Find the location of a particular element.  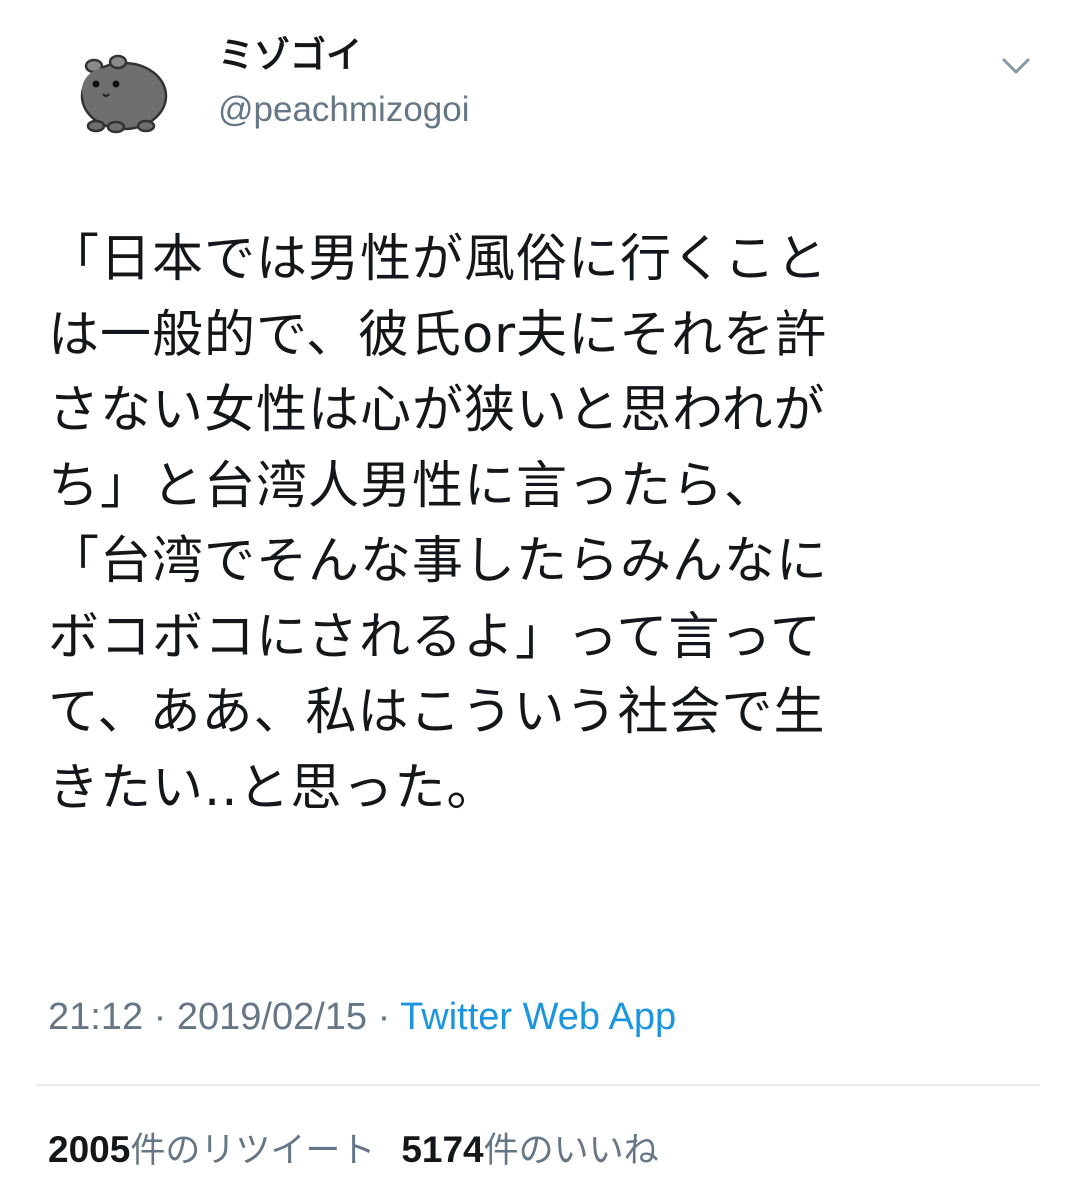

guinea-pig-icon is located at coordinates (124, 94).